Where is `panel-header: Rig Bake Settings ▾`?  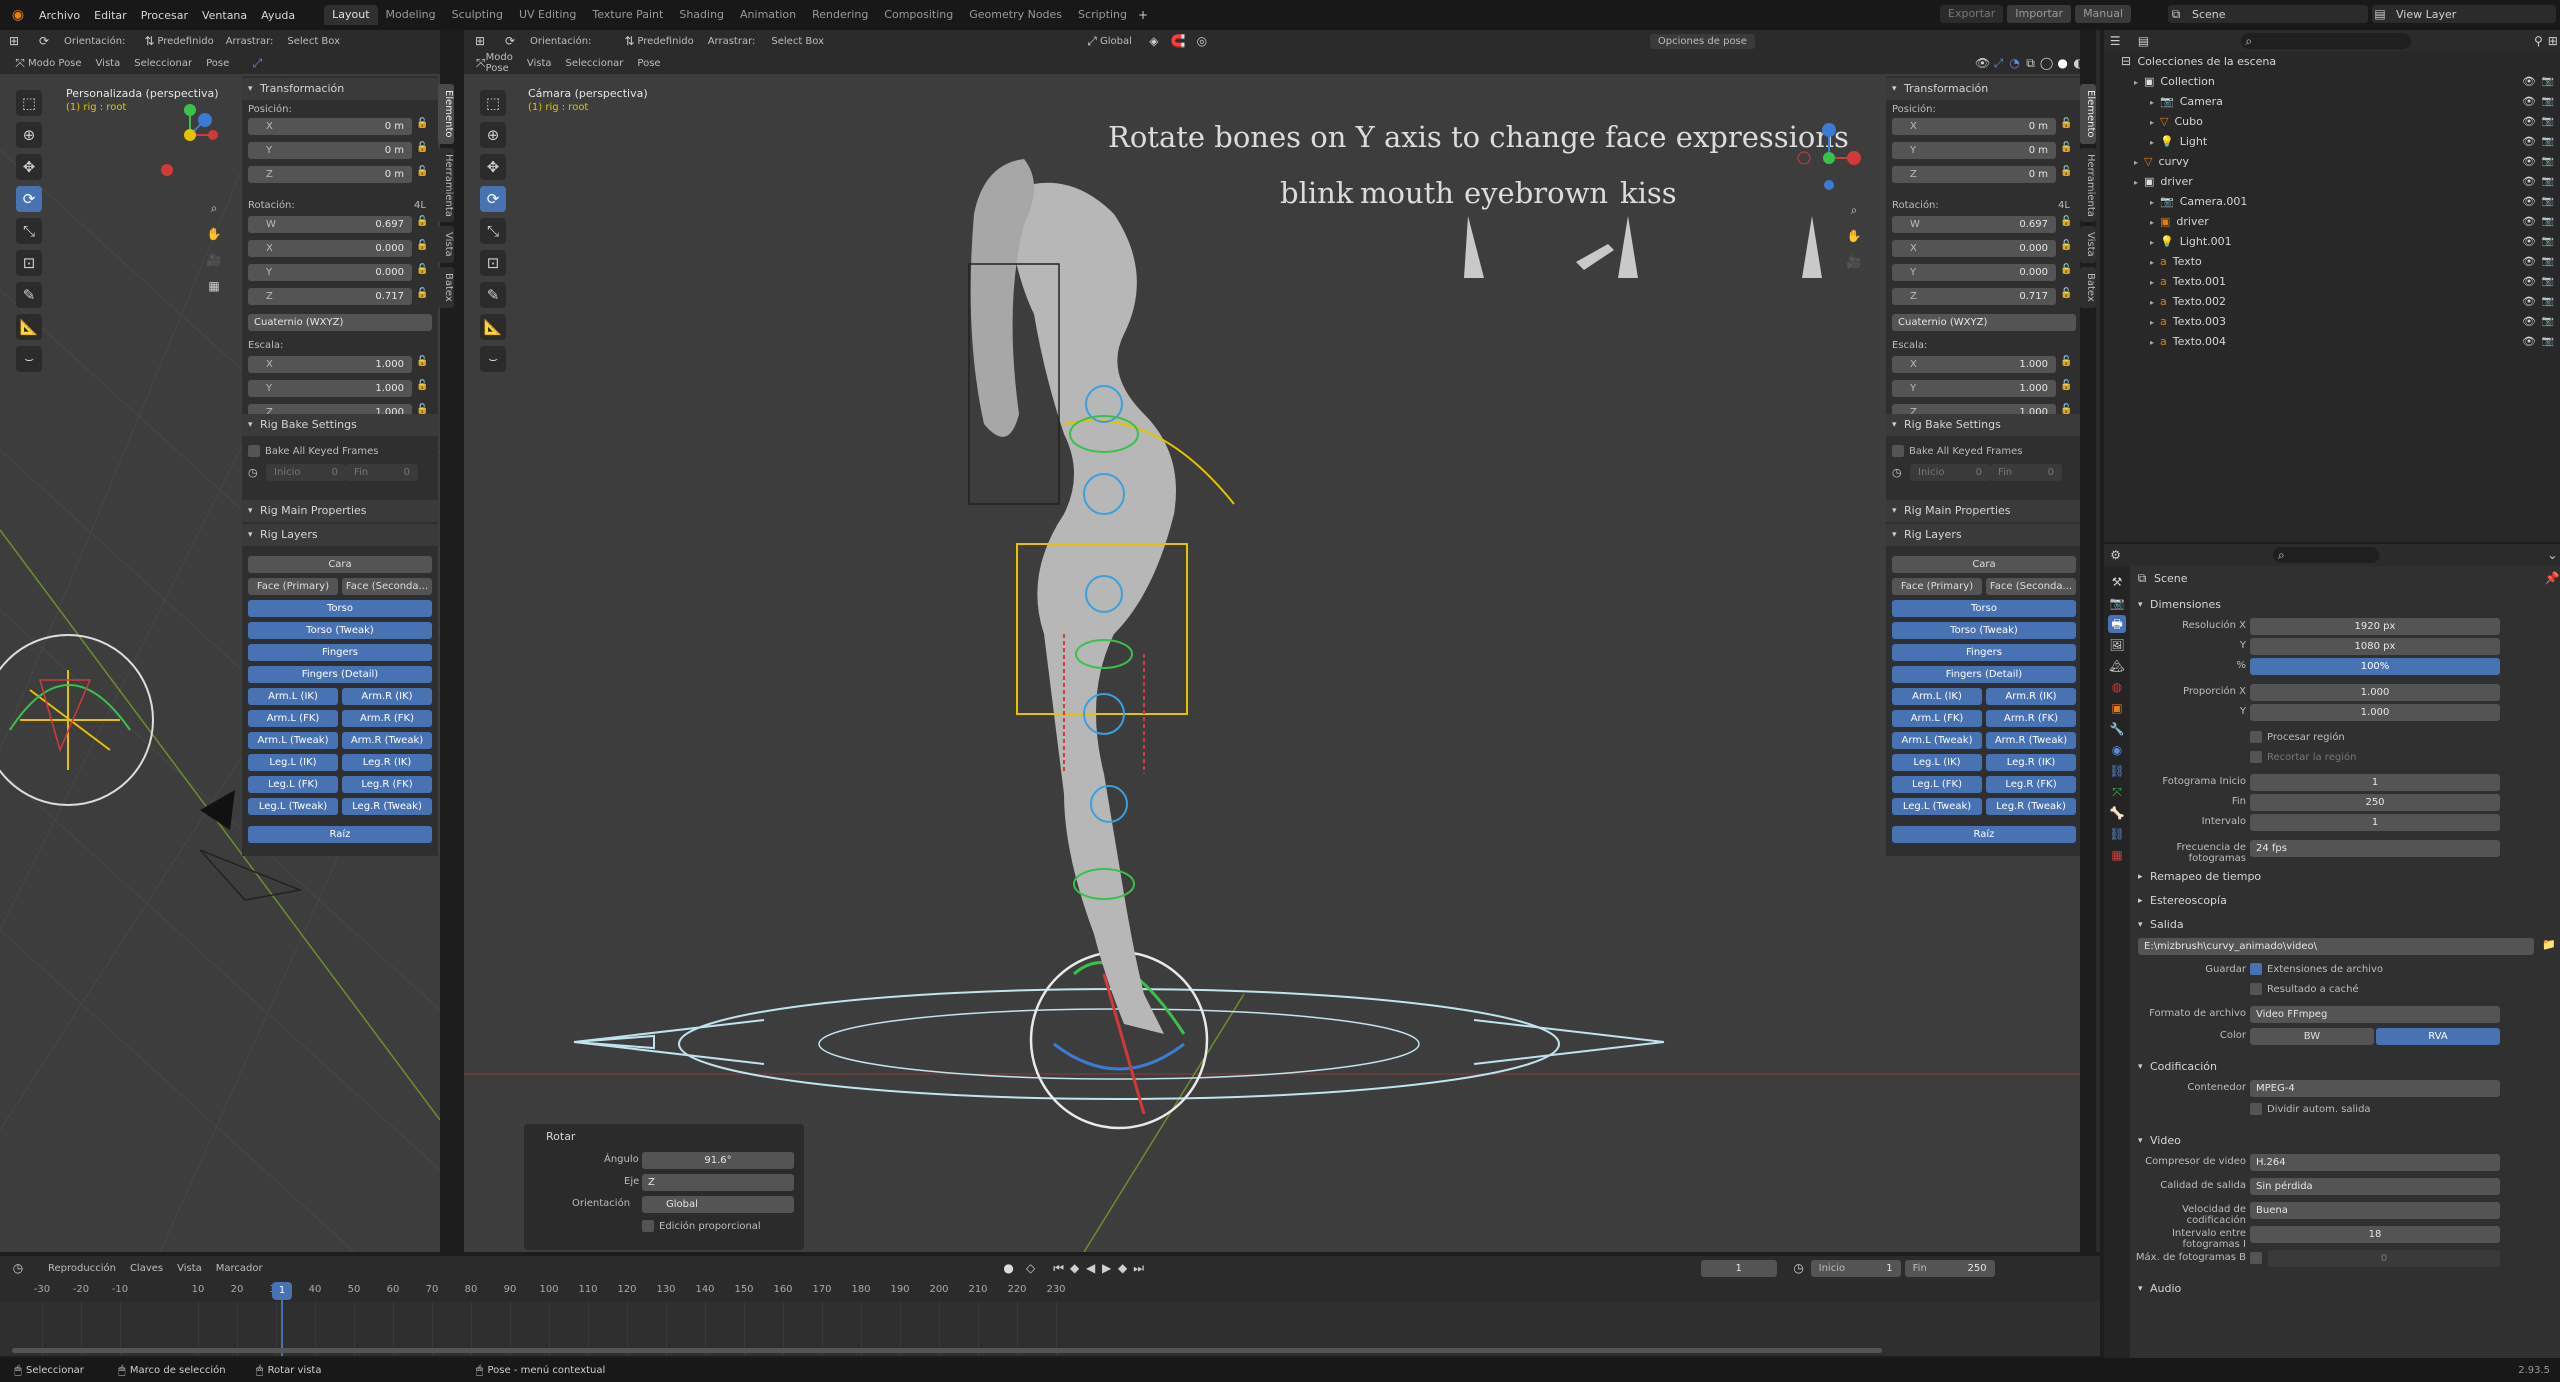 panel-header: Rig Bake Settings ▾ is located at coordinates (1983, 425).